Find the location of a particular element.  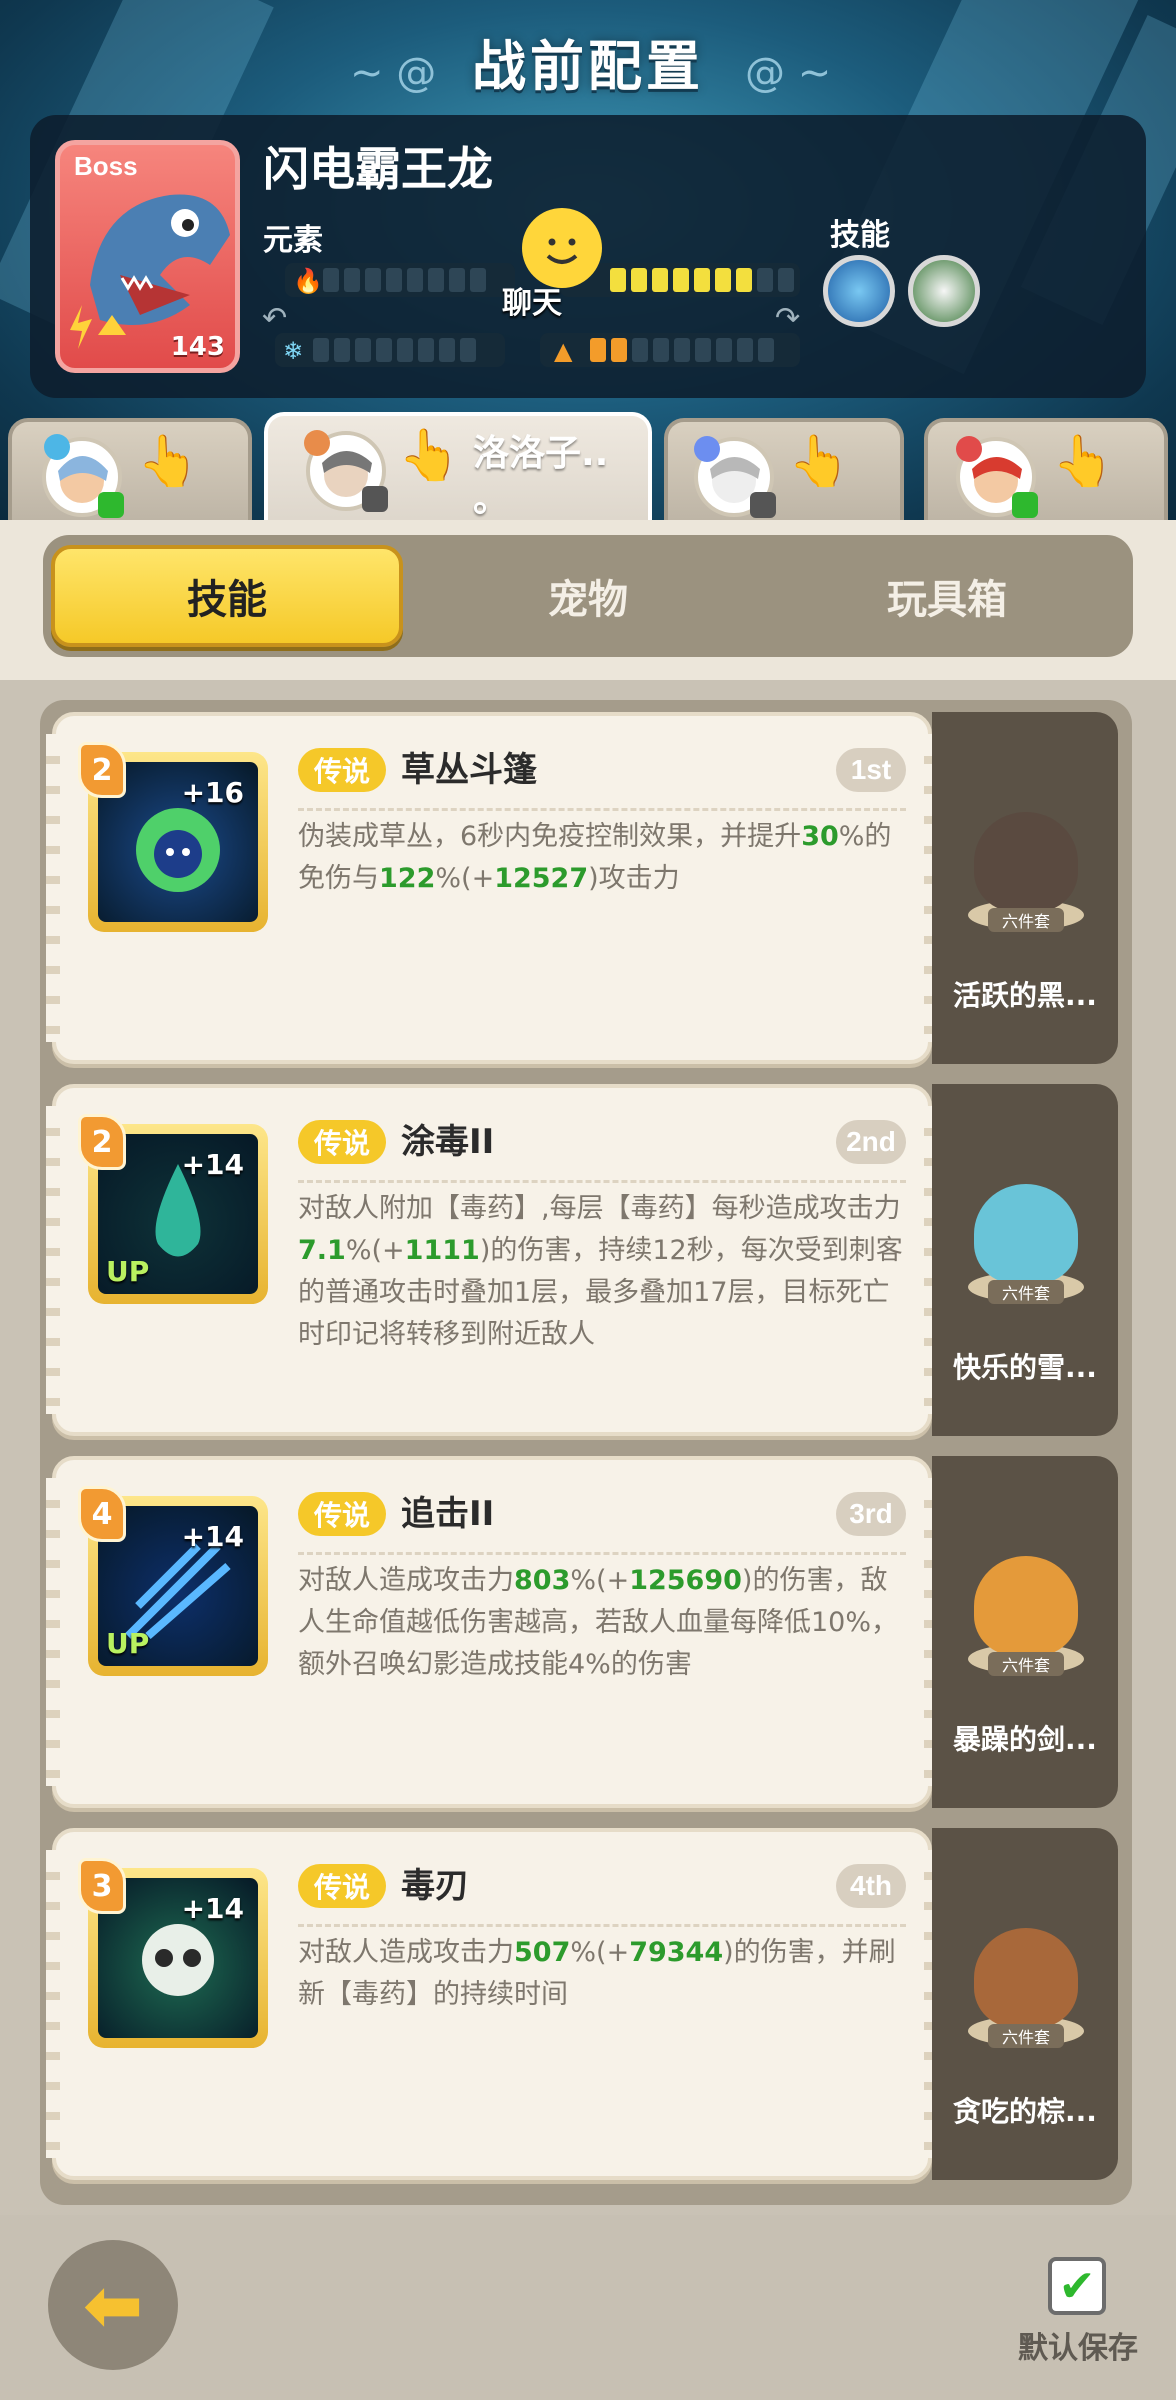

skill-label: 技能 is located at coordinates (860, 235).